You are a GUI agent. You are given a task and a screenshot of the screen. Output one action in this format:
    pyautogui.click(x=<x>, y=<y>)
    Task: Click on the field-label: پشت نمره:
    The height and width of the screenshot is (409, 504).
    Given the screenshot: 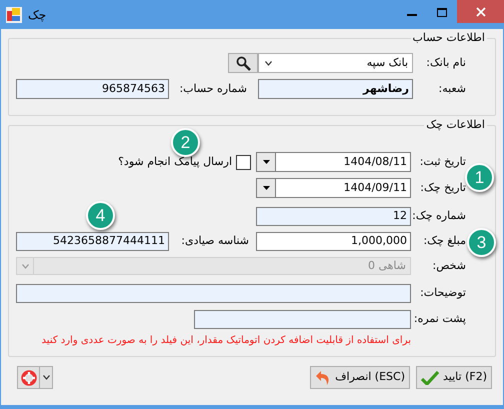 What is the action you would take?
    pyautogui.click(x=439, y=319)
    